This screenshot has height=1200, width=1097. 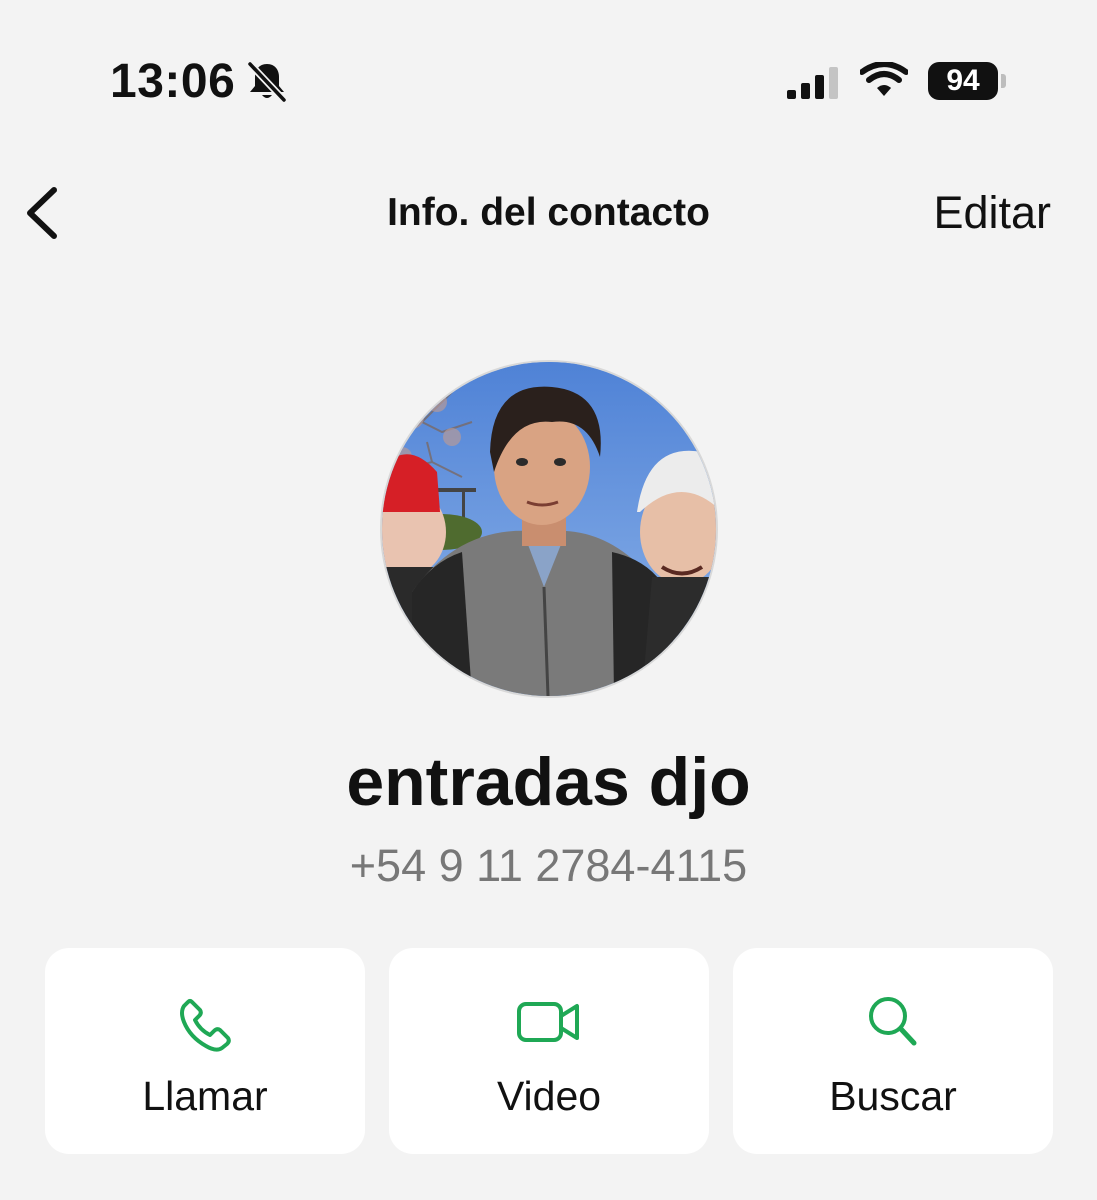 I want to click on video-button: Video, so click(x=549, y=1051).